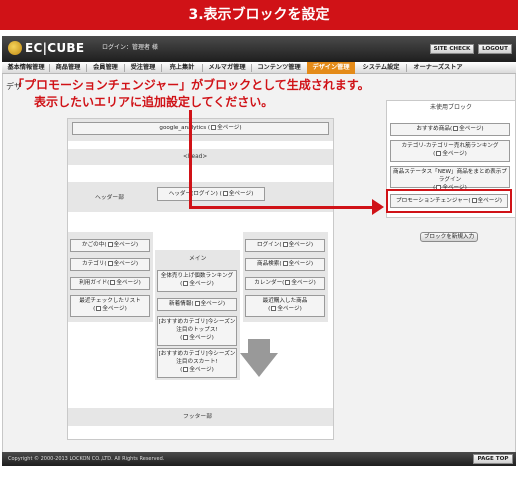 This screenshot has width=518, height=489. I want to click on unused-blocks-title: 未使用ブロック, so click(450, 107).